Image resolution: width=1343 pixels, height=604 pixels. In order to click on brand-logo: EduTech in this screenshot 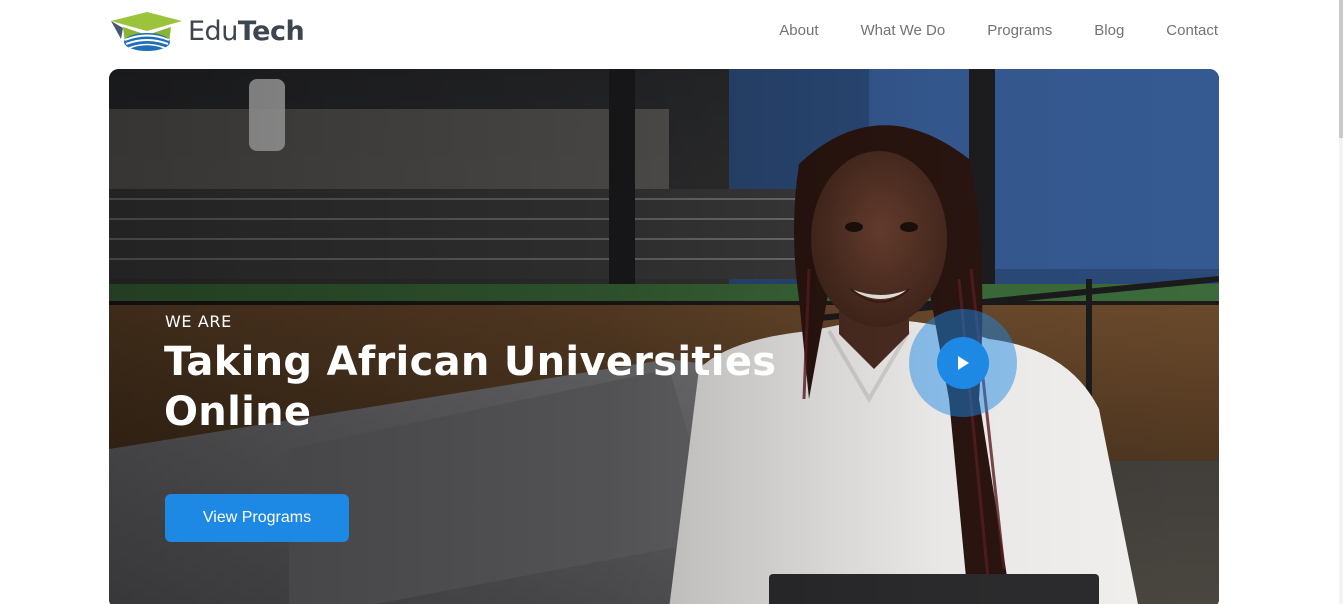, I will do `click(207, 31)`.